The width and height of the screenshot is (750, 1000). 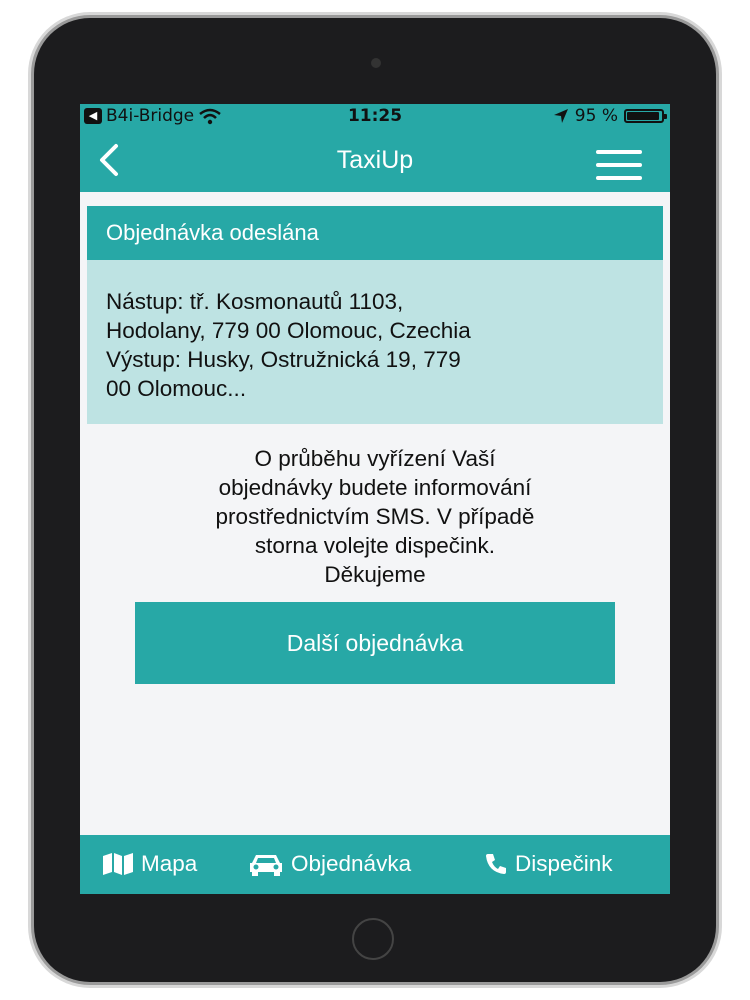 What do you see at coordinates (375, 574) in the screenshot?
I see `info-line-5: Děkujeme` at bounding box center [375, 574].